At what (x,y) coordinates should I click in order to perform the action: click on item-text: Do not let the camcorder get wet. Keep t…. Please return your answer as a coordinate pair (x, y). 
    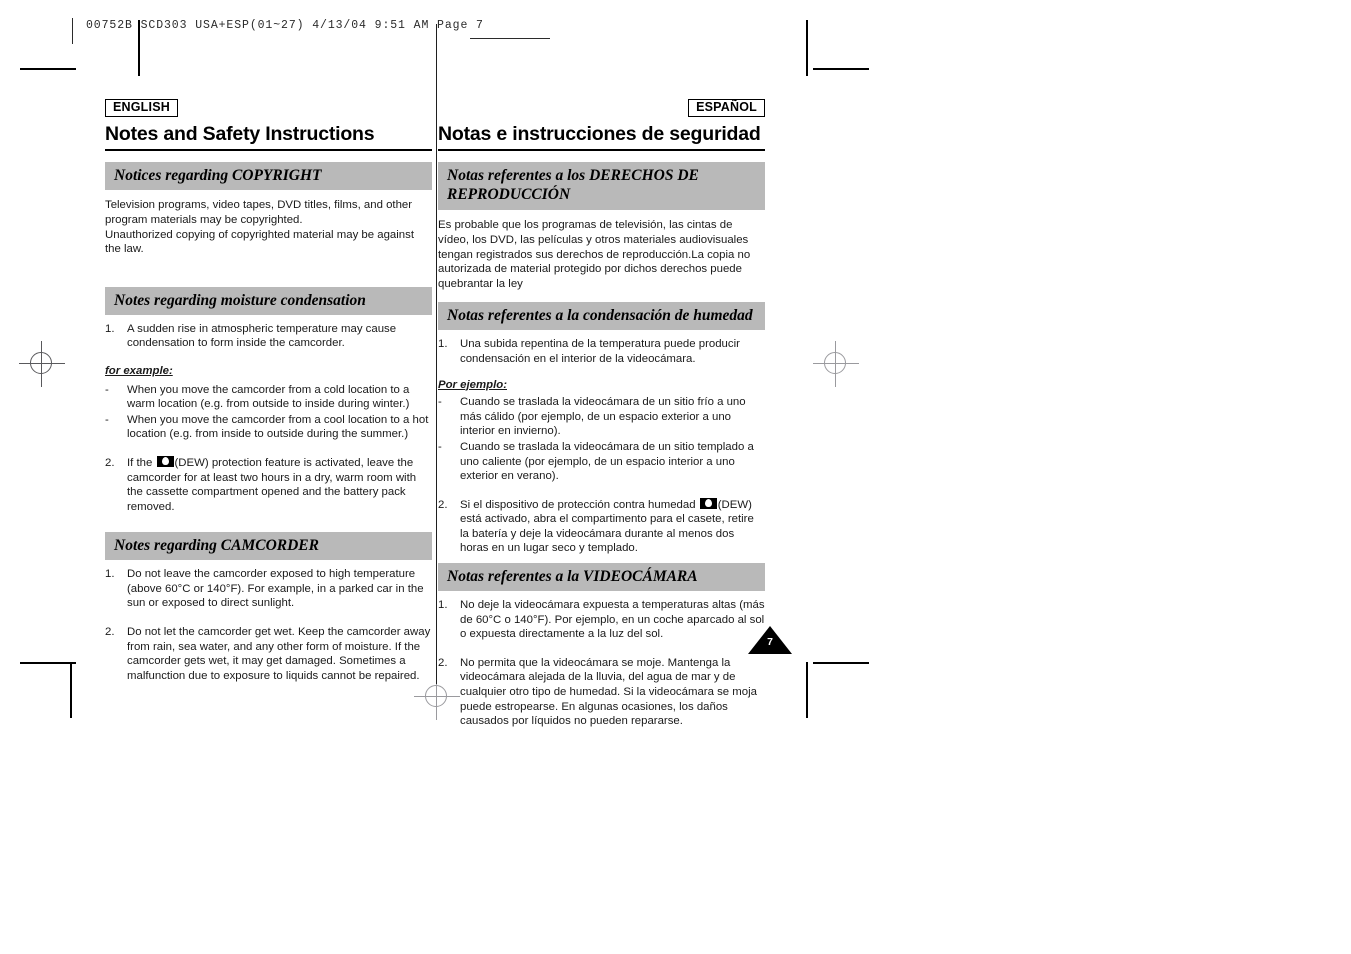
    Looking at the image, I should click on (279, 654).